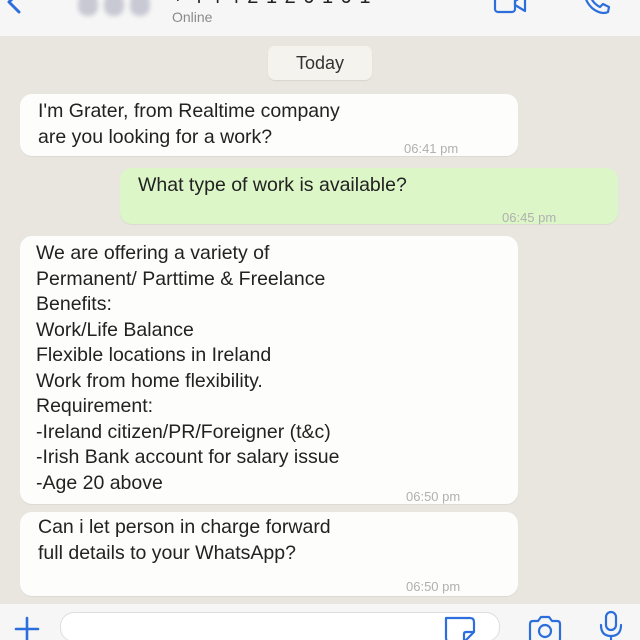 The image size is (640, 640). I want to click on message-line: Requirement:, so click(95, 406).